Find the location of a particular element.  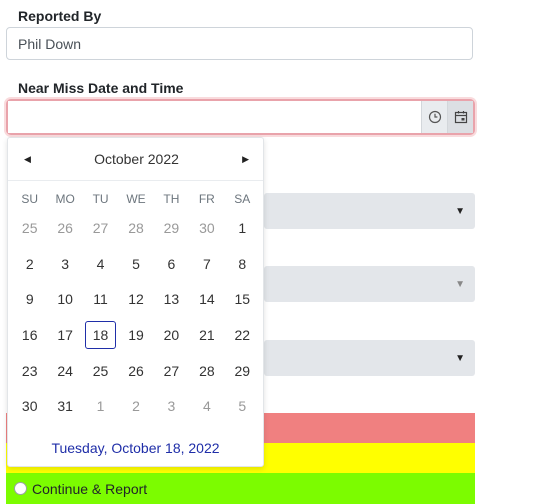

calendar-icon is located at coordinates (460, 117).